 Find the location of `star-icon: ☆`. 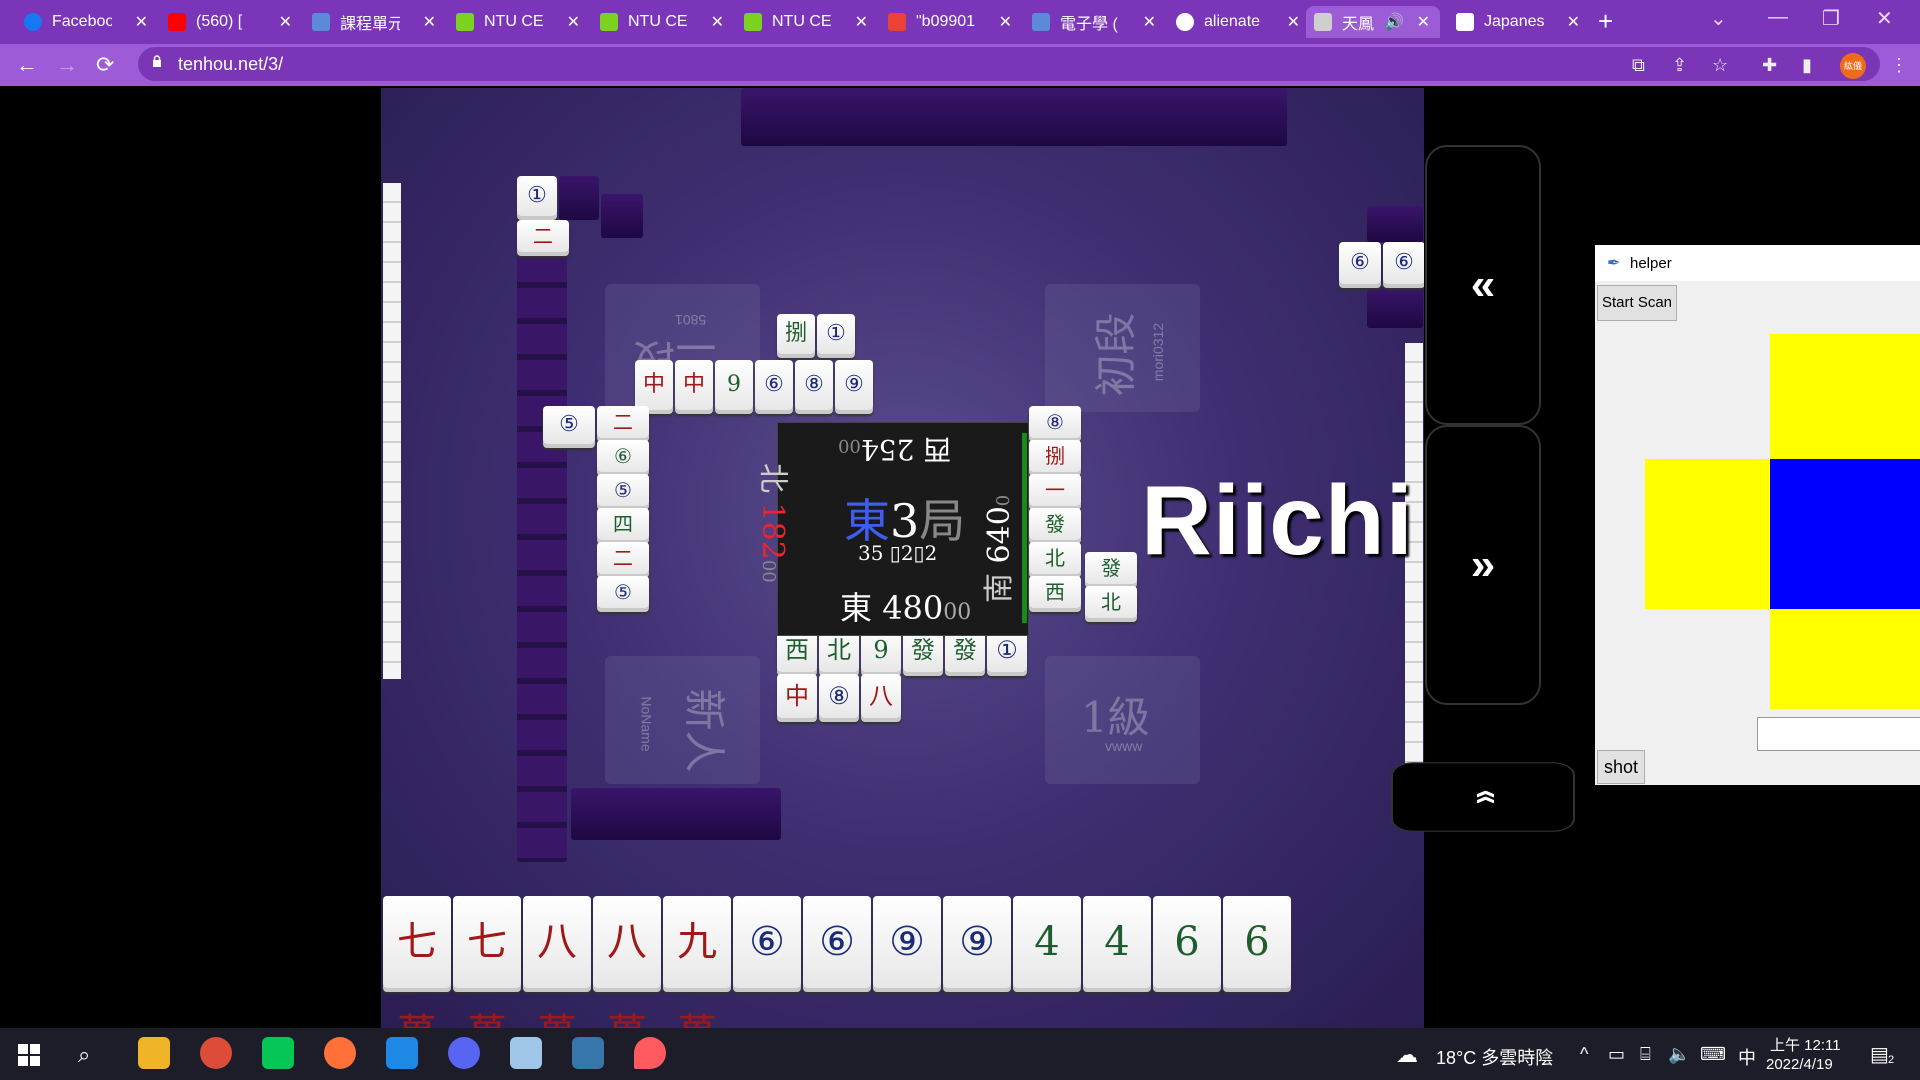

star-icon: ☆ is located at coordinates (1720, 65).